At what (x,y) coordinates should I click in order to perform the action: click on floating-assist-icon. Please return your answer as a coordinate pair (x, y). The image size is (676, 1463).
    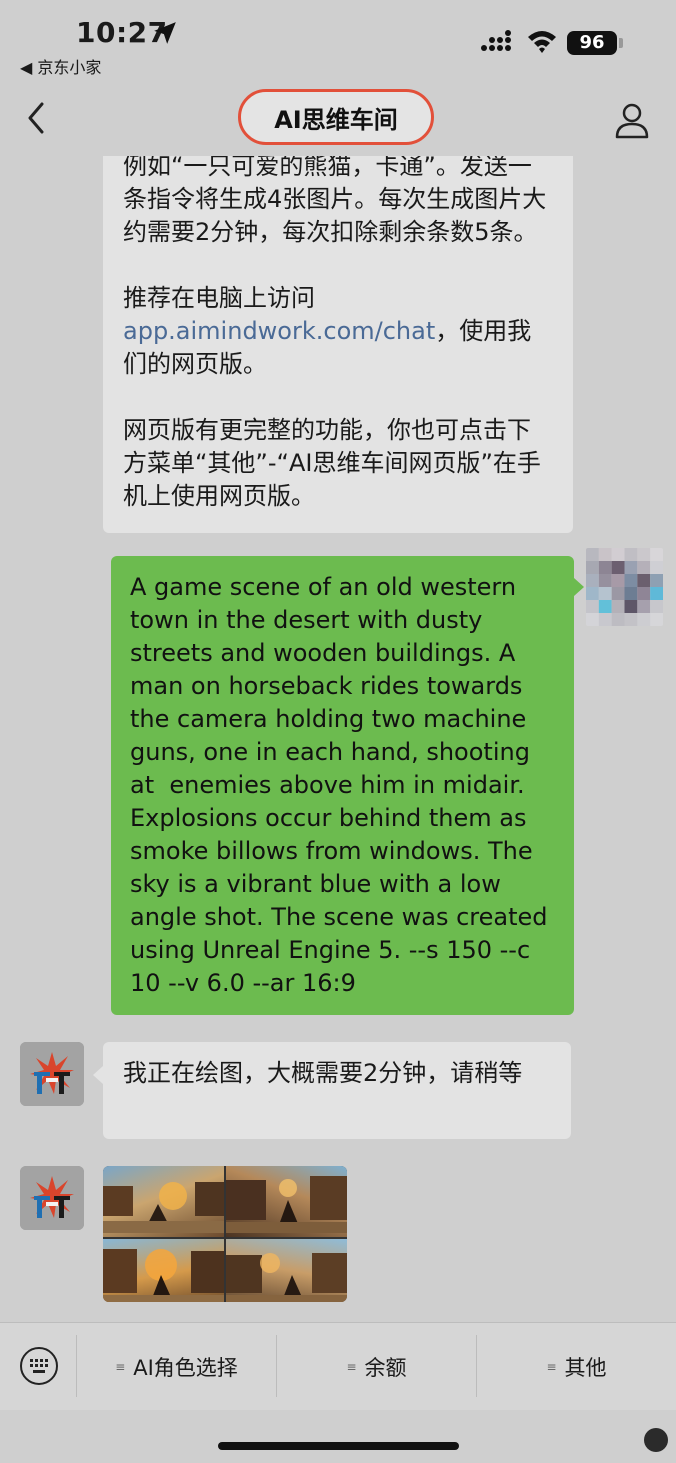
    Looking at the image, I should click on (656, 1440).